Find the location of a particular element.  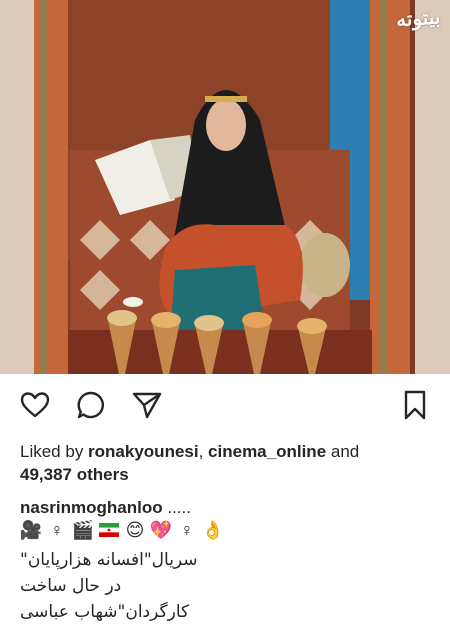

female-sign-emoji: ♀ is located at coordinates (57, 529).